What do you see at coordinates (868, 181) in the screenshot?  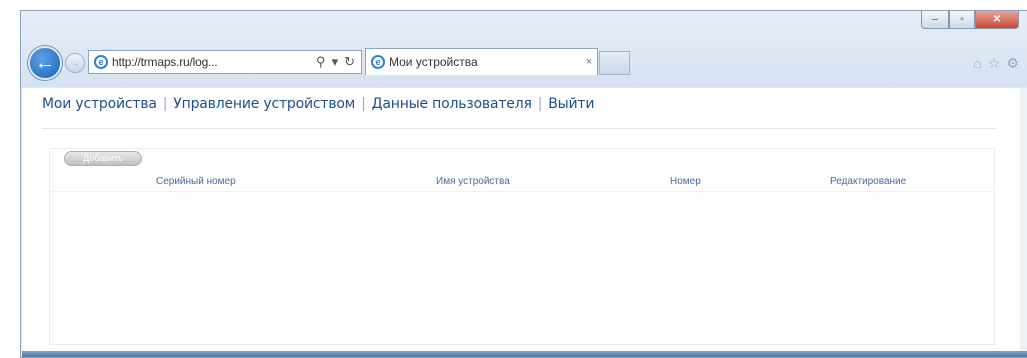 I see `column-edit: Редактирование` at bounding box center [868, 181].